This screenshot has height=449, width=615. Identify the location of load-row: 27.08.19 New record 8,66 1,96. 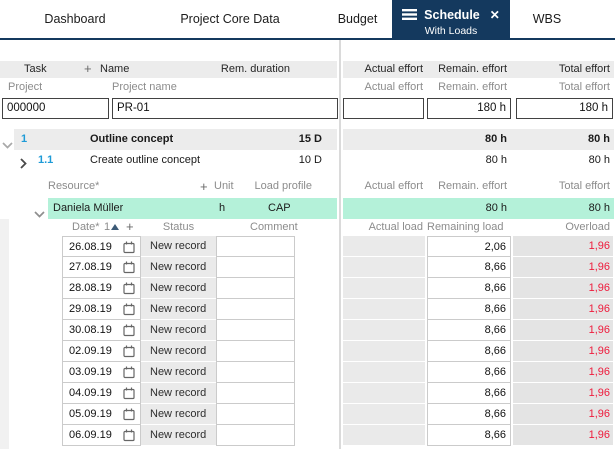
(307, 267).